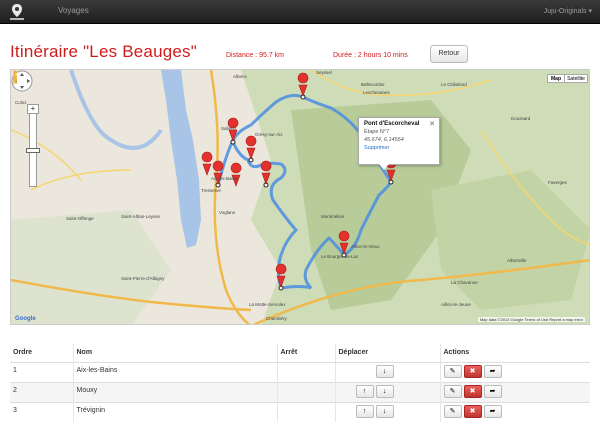 This screenshot has height=424, width=600. What do you see at coordinates (33, 147) in the screenshot?
I see `zoom-slider` at bounding box center [33, 147].